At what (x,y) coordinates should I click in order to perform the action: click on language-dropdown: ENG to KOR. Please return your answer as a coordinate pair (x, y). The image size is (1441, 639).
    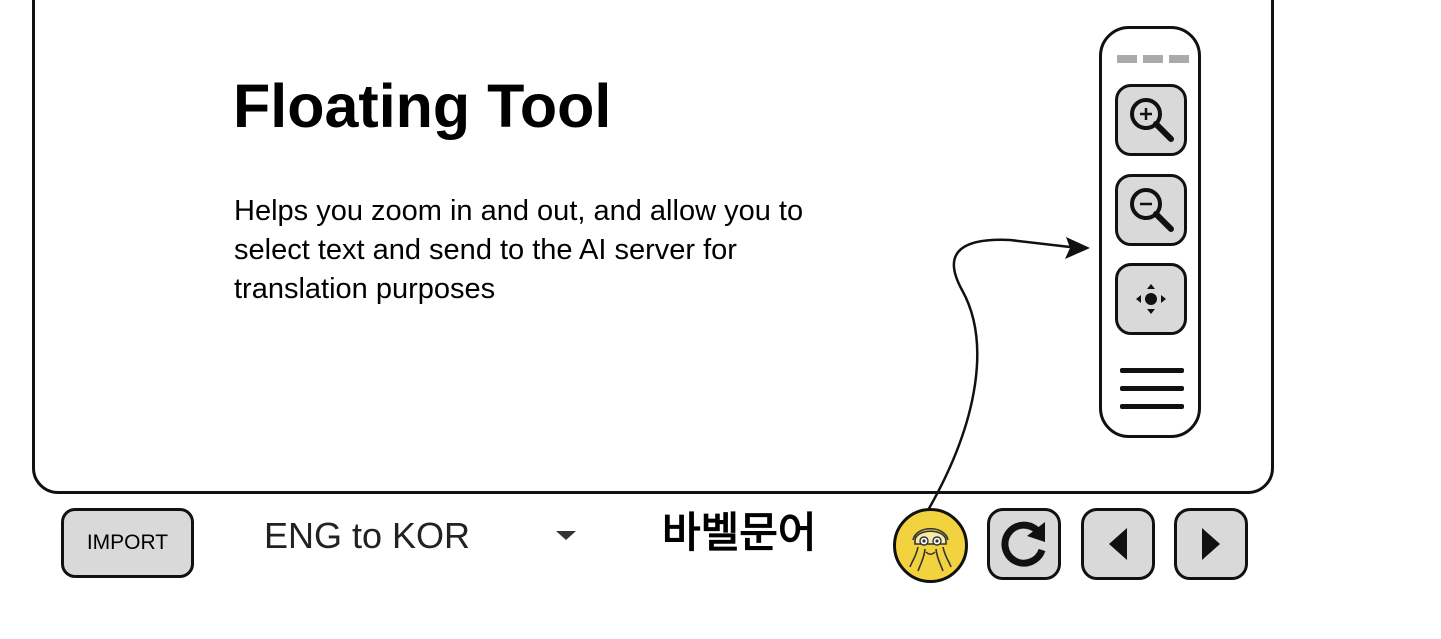
    Looking at the image, I should click on (424, 536).